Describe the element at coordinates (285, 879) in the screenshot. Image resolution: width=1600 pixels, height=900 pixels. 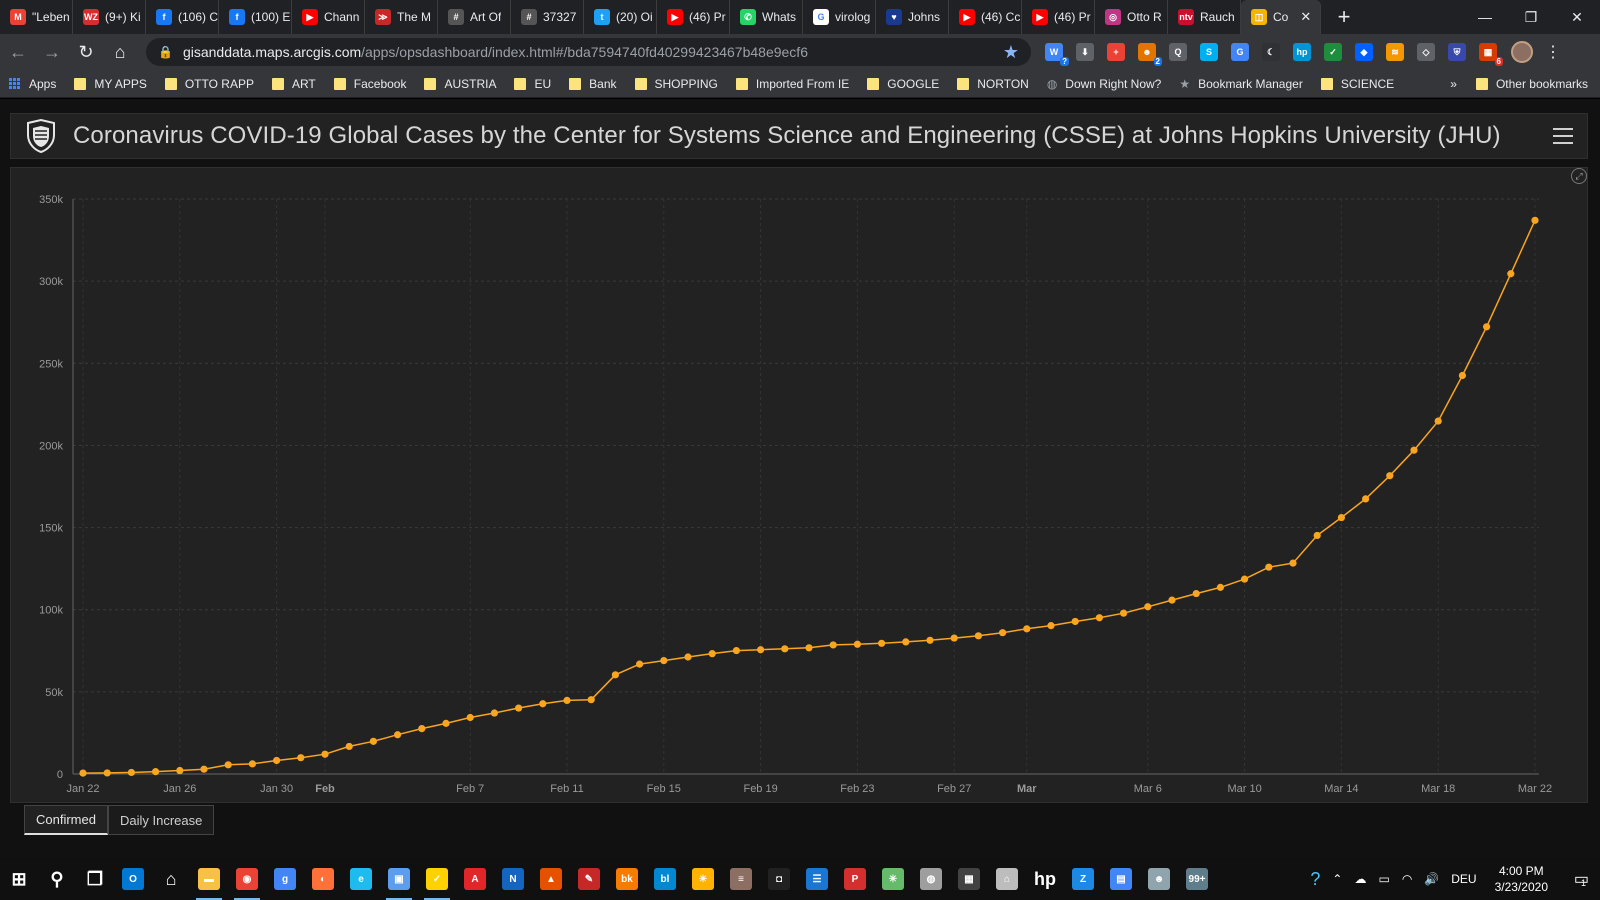
I see `google-search-icon: g` at that location.